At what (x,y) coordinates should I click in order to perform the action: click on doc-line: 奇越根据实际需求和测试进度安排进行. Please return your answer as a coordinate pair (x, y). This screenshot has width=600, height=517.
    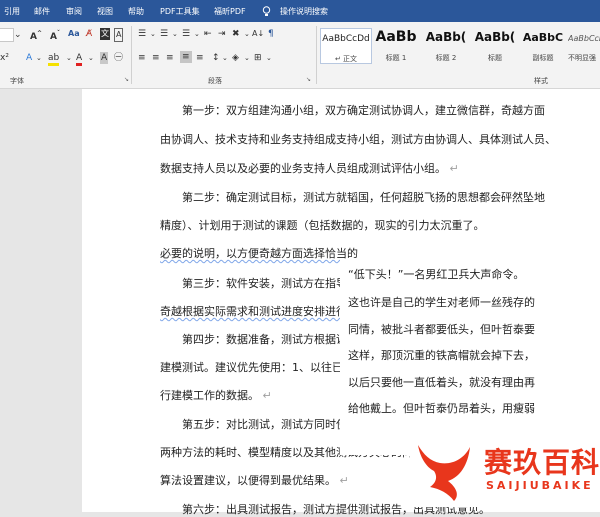
    Looking at the image, I should click on (253, 311).